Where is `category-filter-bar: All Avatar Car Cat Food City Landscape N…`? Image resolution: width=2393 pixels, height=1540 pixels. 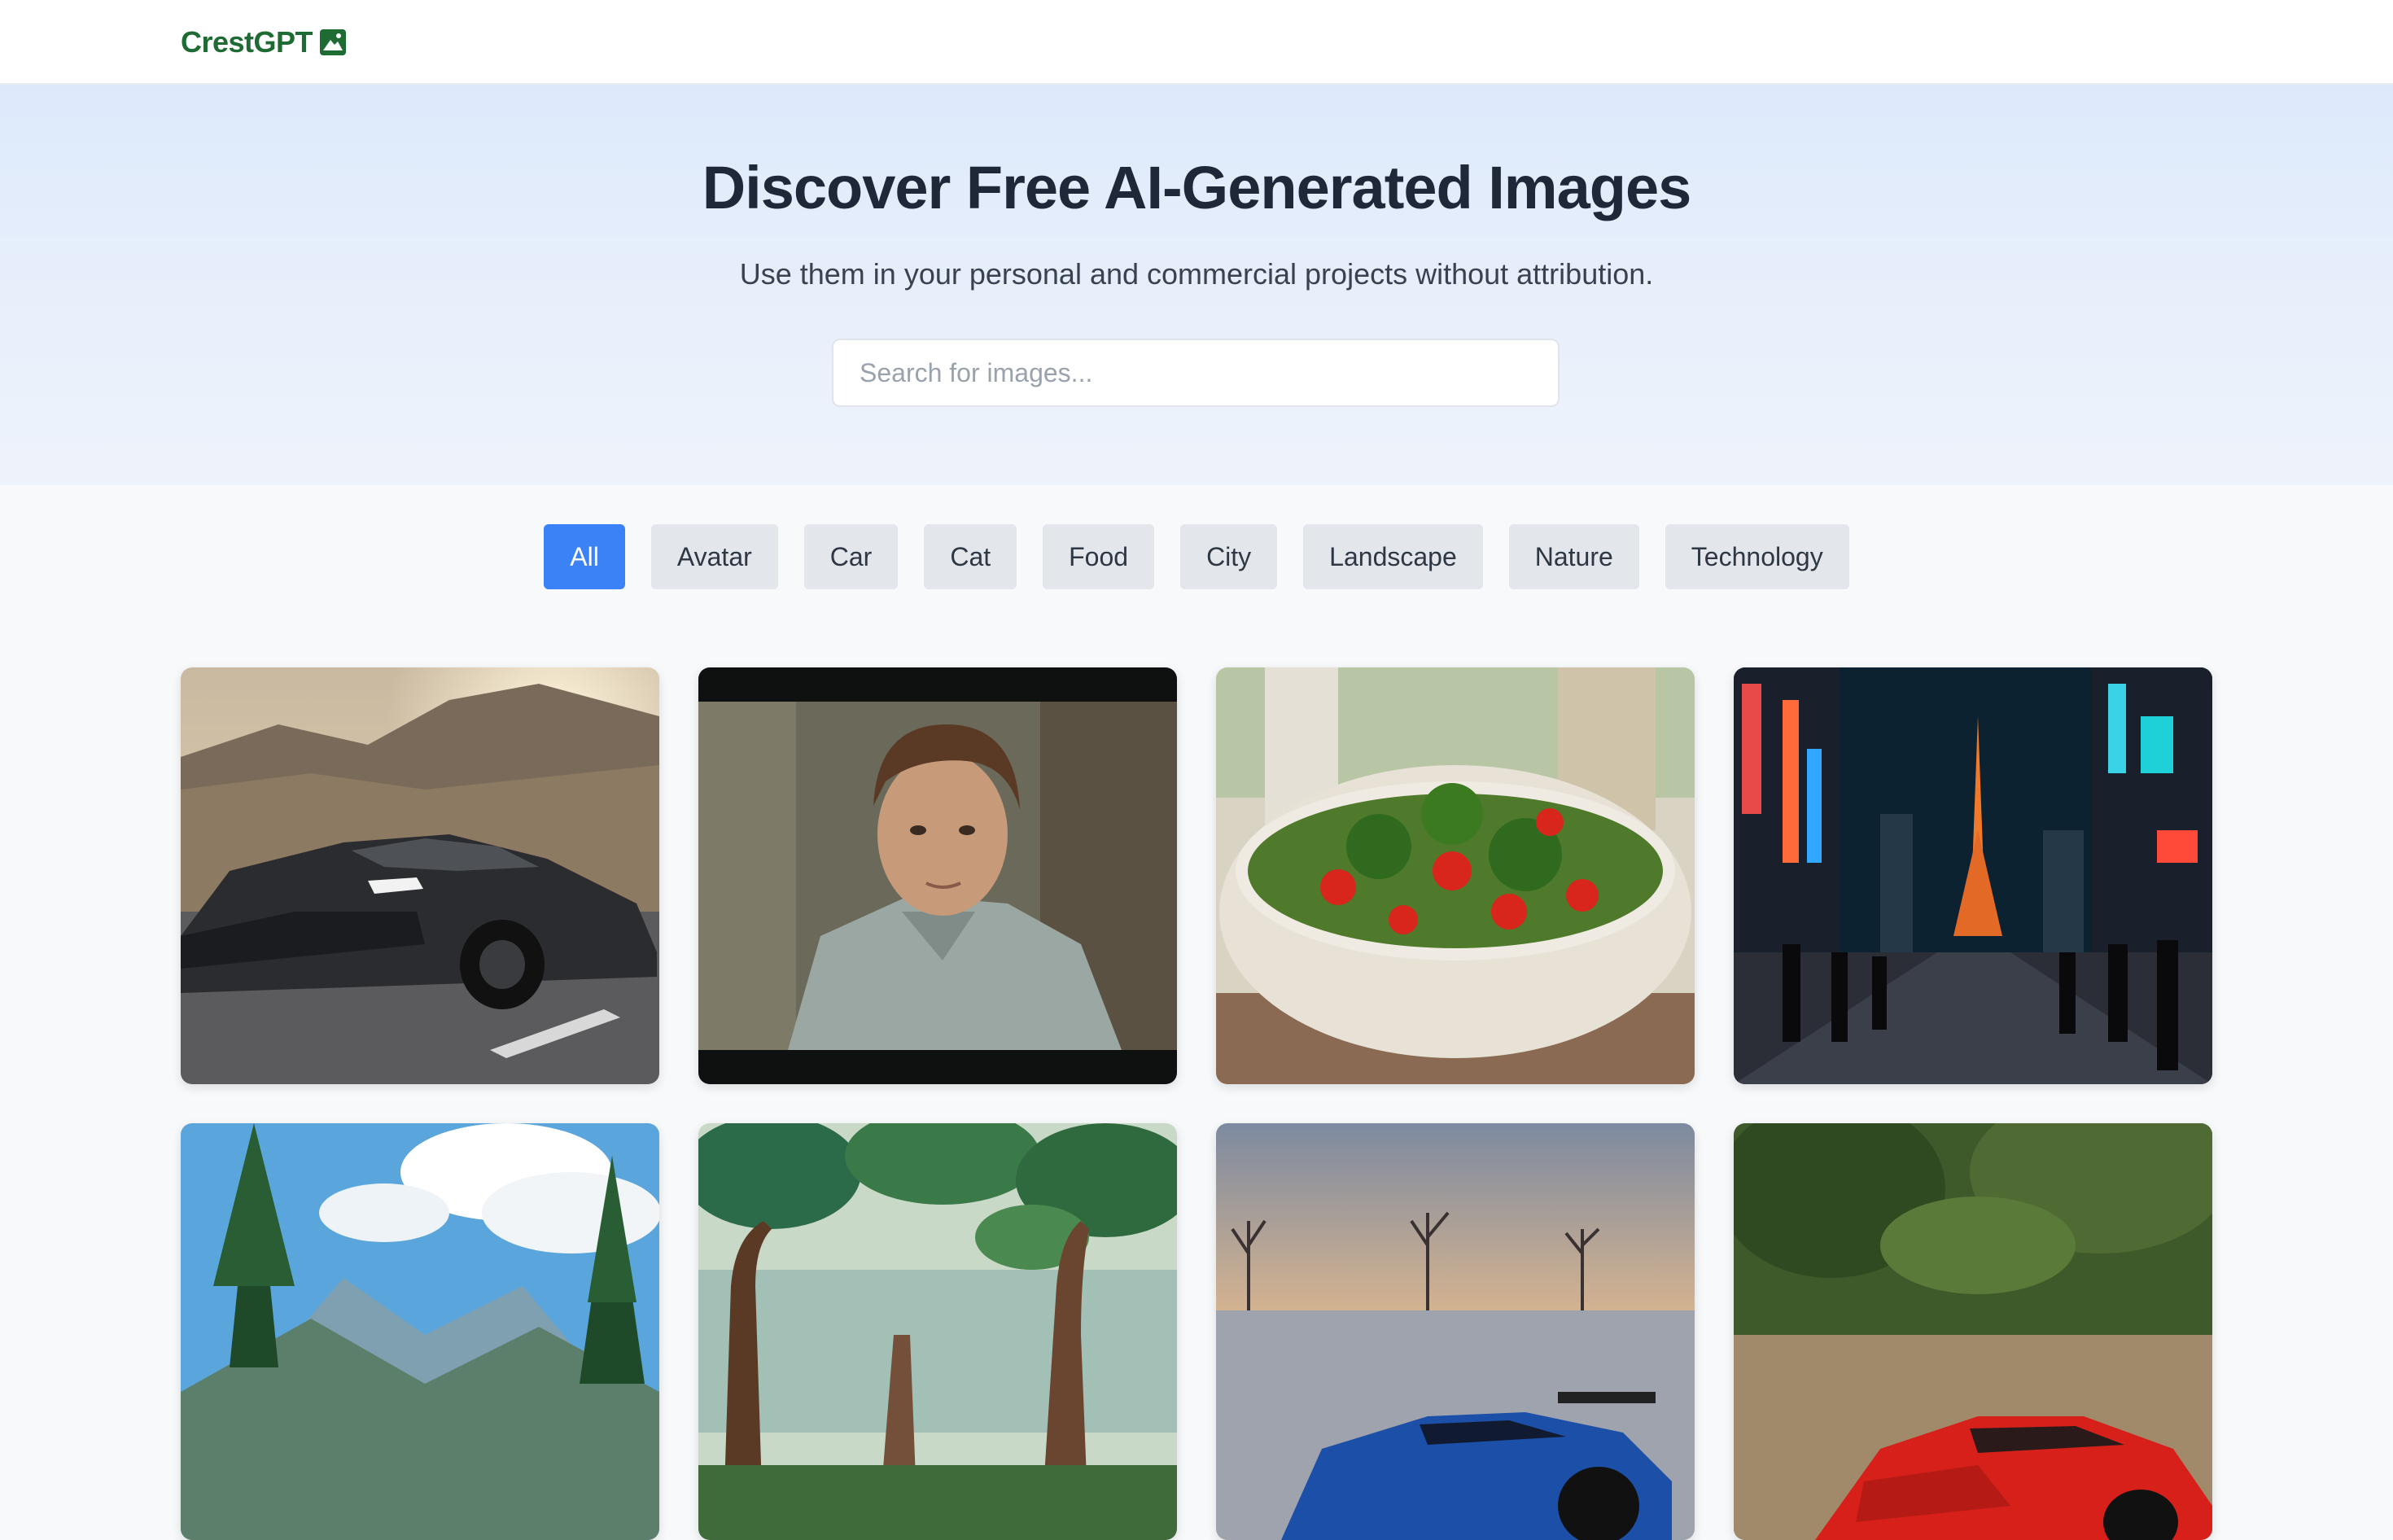 category-filter-bar: All Avatar Car Cat Food City Landscape N… is located at coordinates (1196, 556).